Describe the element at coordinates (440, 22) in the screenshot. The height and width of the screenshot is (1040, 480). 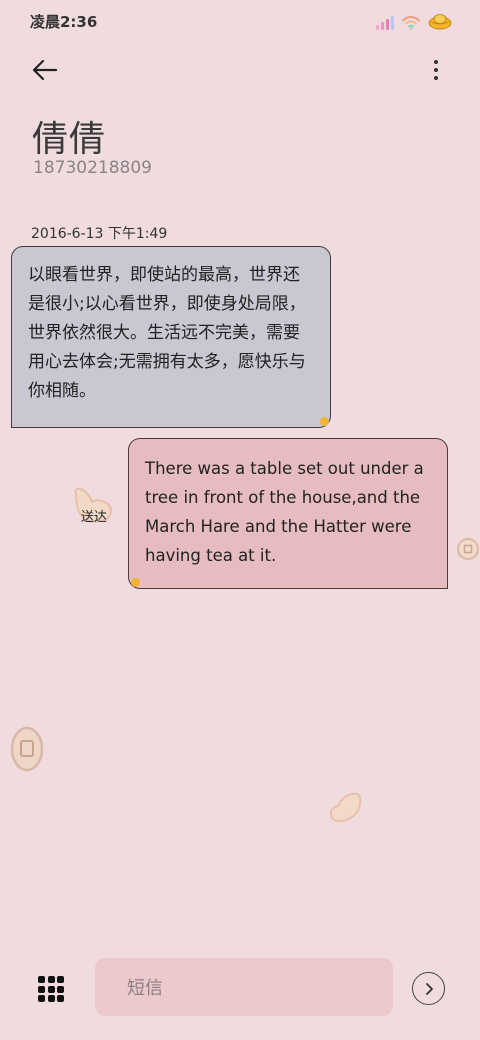
I see `battery-icon` at that location.